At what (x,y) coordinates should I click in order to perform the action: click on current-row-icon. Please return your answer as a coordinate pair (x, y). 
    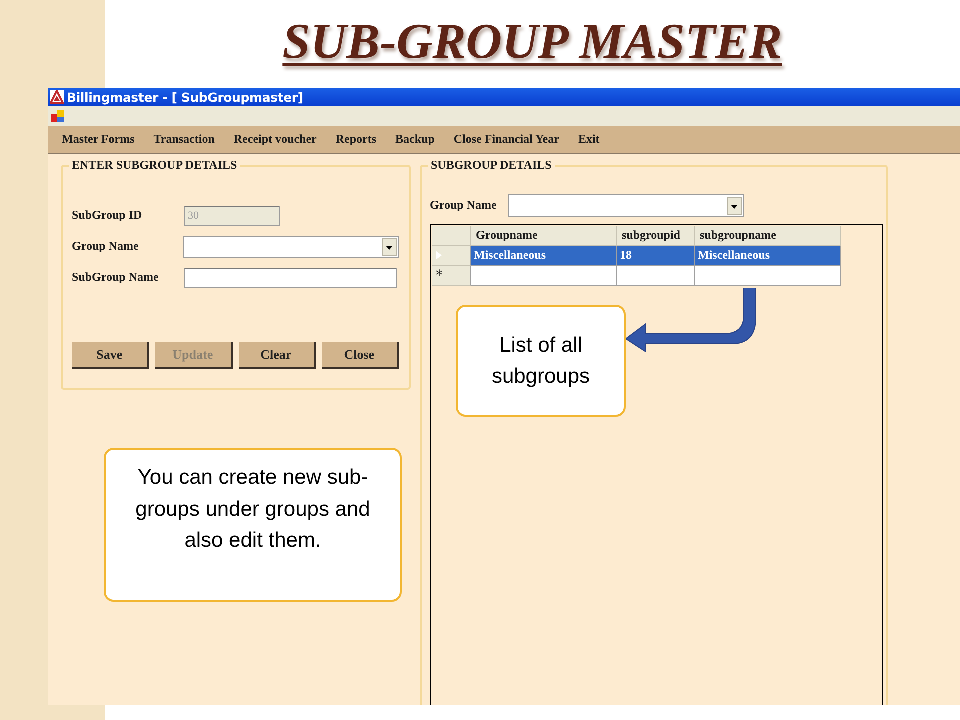
    Looking at the image, I should click on (439, 255).